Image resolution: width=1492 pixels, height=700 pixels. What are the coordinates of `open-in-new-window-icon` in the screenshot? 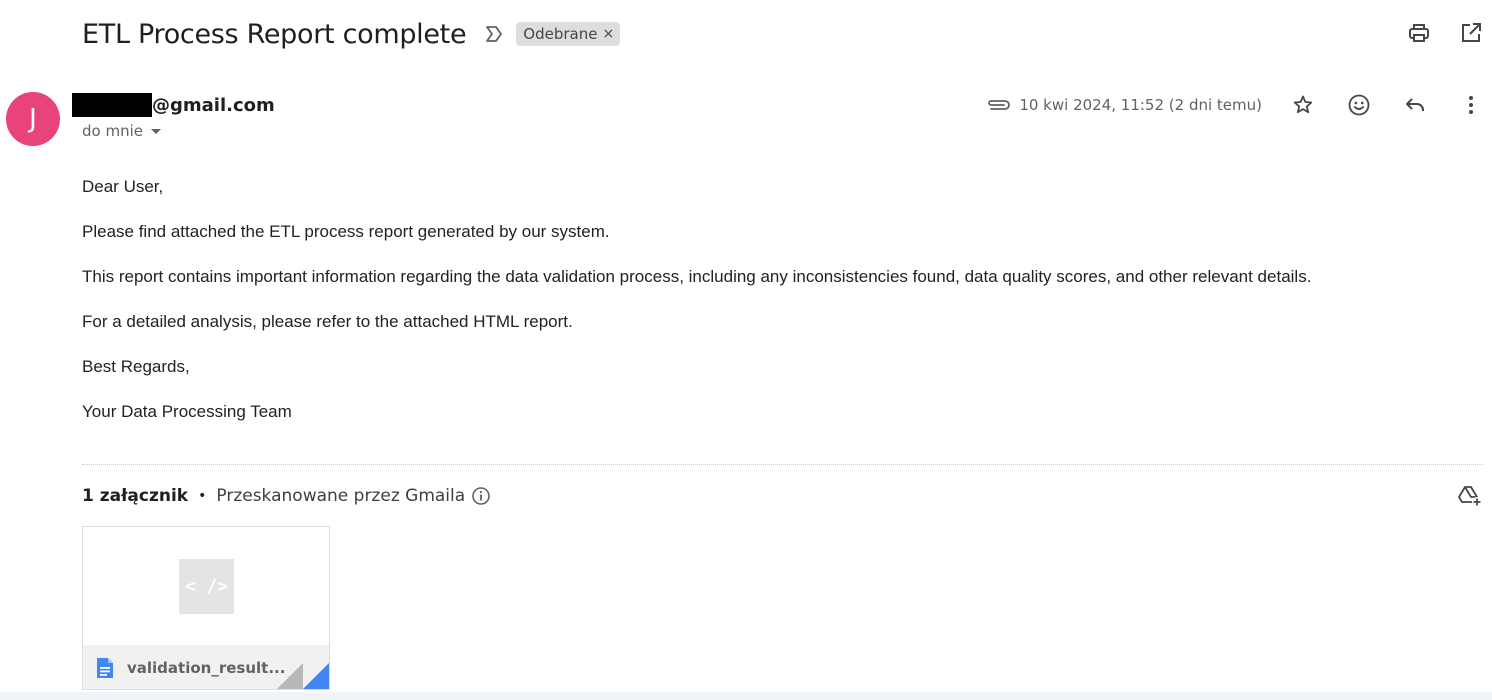 It's located at (1471, 33).